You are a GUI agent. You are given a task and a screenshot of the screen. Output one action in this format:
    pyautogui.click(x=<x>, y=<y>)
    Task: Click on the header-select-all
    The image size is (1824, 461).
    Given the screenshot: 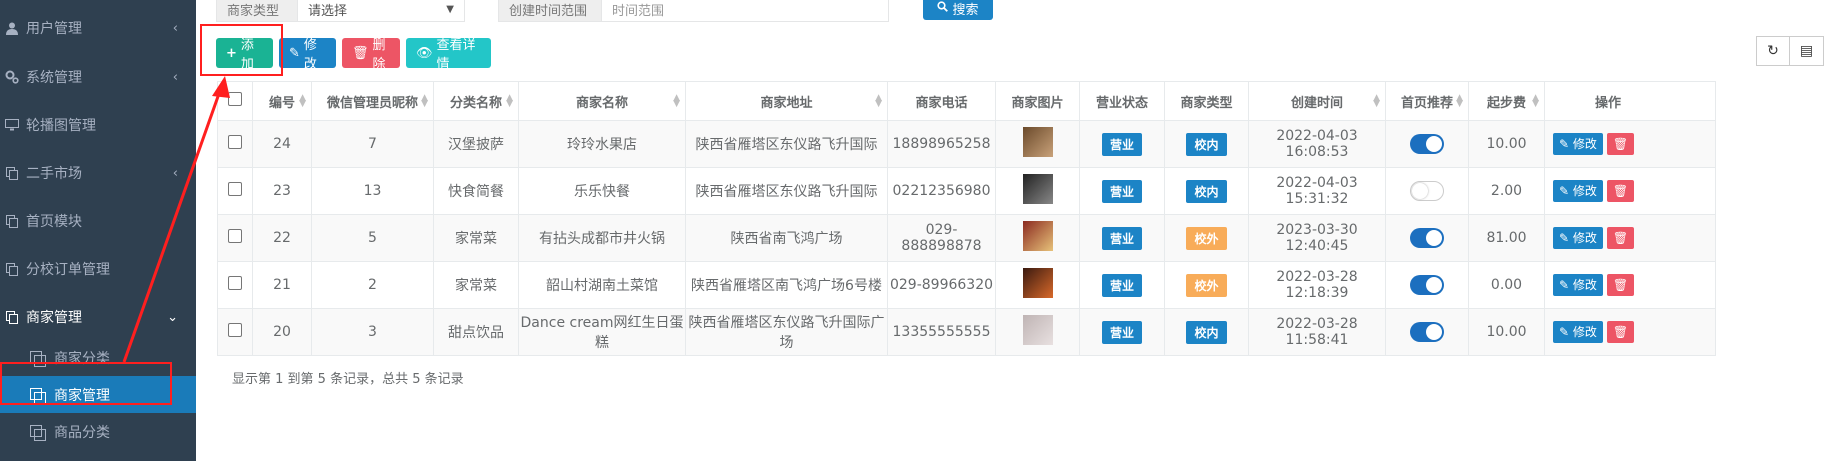 What is the action you would take?
    pyautogui.click(x=235, y=101)
    